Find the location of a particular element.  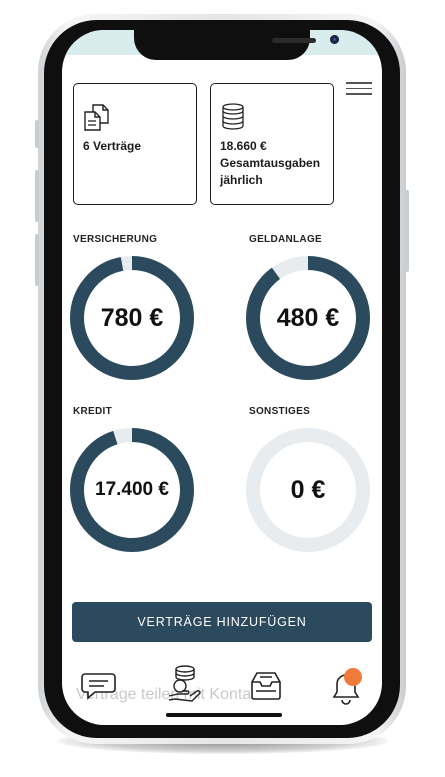

ring-chart-geldanlage: 480 € is located at coordinates (308, 318).